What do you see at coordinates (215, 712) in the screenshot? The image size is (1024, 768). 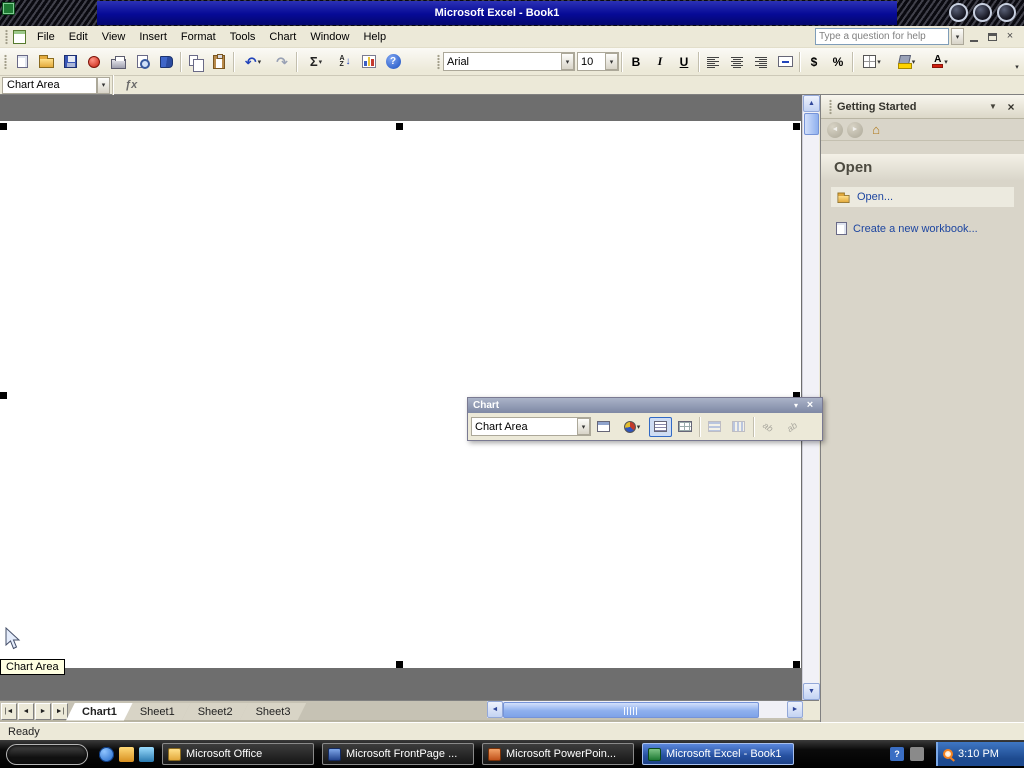 I see `sheet-tab-sheet2: Sheet2` at bounding box center [215, 712].